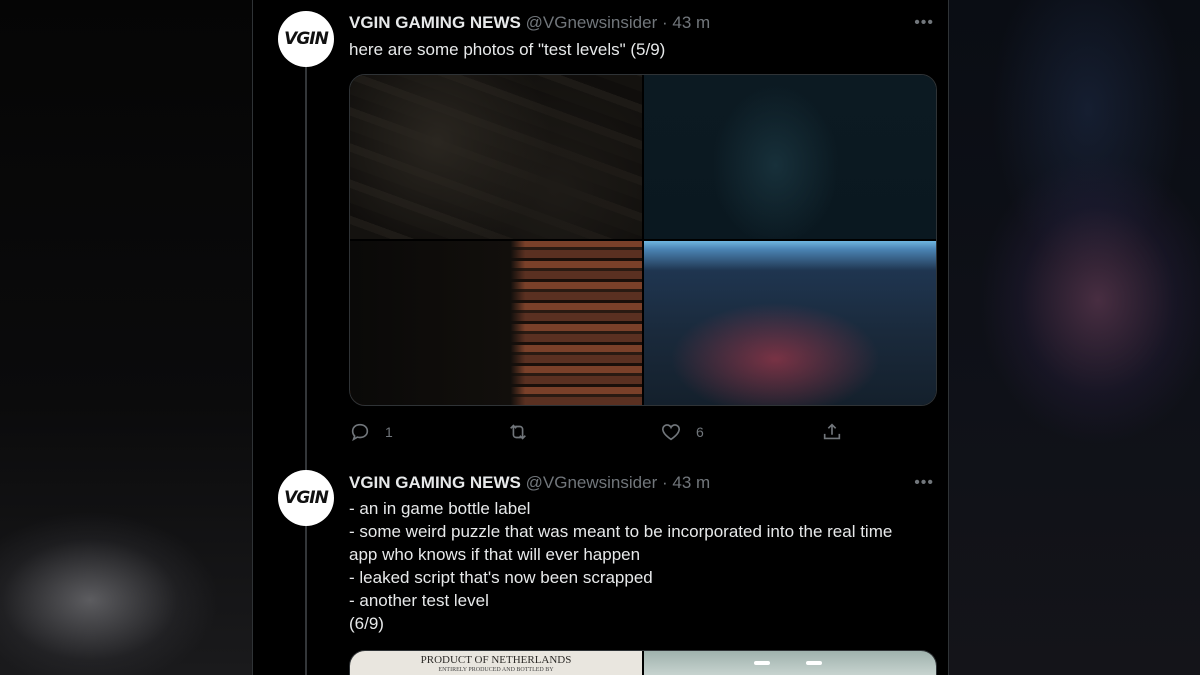 The image size is (1200, 675). Describe the element at coordinates (371, 432) in the screenshot. I see `reply-button: 1` at that location.